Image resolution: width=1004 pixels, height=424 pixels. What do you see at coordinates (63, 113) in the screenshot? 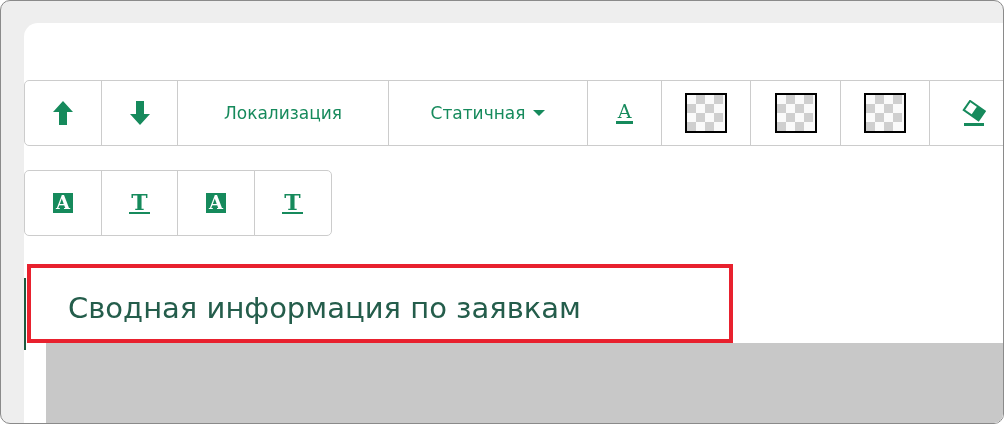
I see `arrow-up-icon` at bounding box center [63, 113].